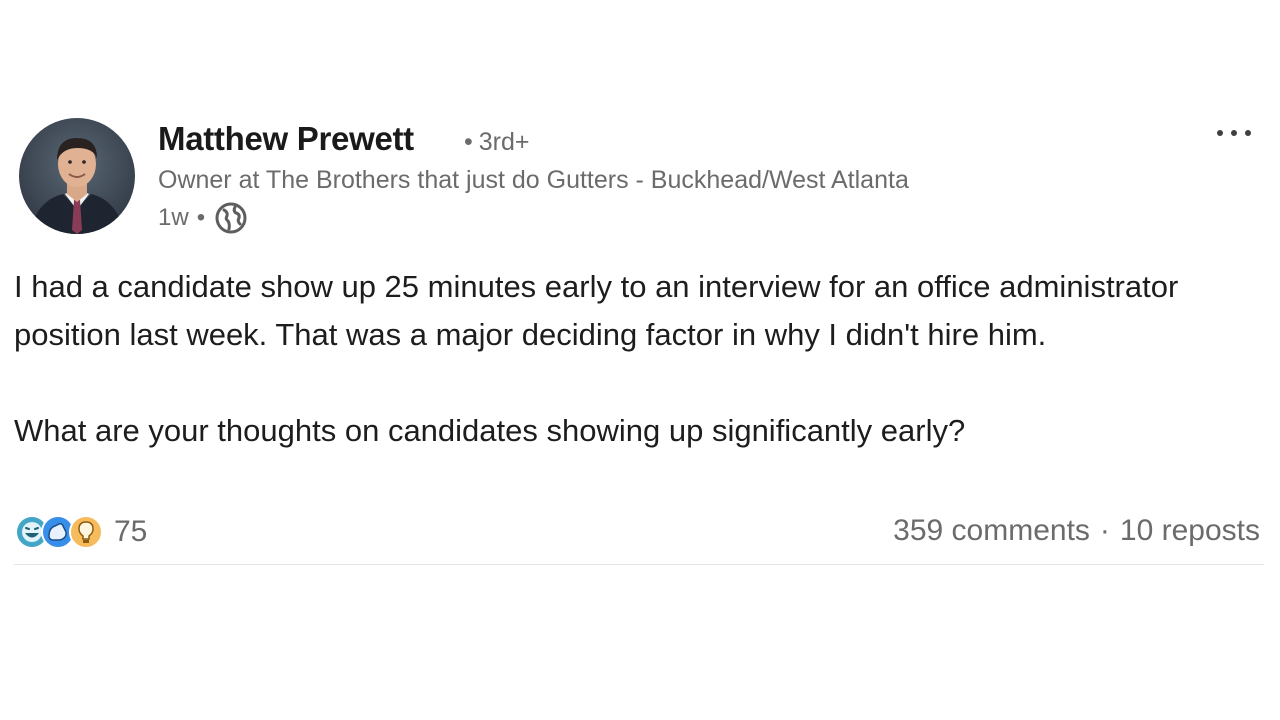  What do you see at coordinates (1190, 531) in the screenshot?
I see `reposts-count-link: 10 reposts` at bounding box center [1190, 531].